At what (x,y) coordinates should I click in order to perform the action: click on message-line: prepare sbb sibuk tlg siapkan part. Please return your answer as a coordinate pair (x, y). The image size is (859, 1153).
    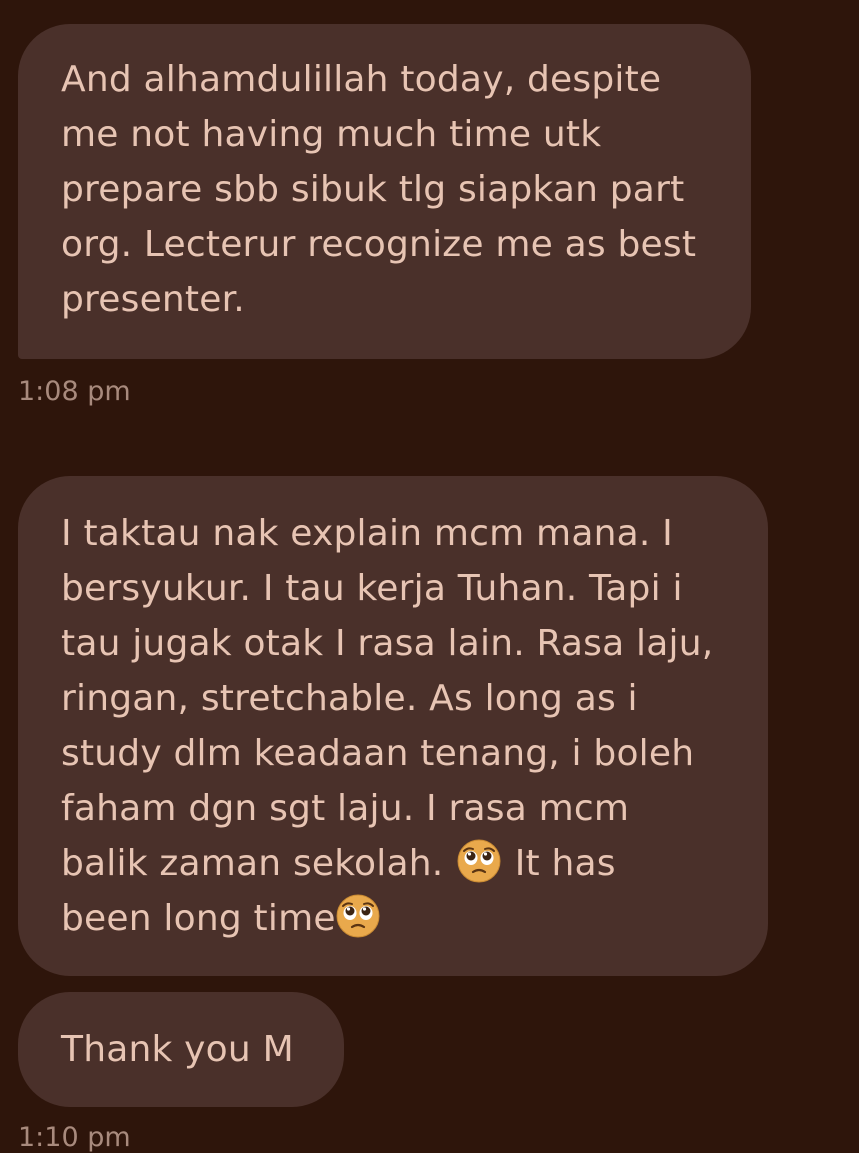
    Looking at the image, I should click on (373, 189).